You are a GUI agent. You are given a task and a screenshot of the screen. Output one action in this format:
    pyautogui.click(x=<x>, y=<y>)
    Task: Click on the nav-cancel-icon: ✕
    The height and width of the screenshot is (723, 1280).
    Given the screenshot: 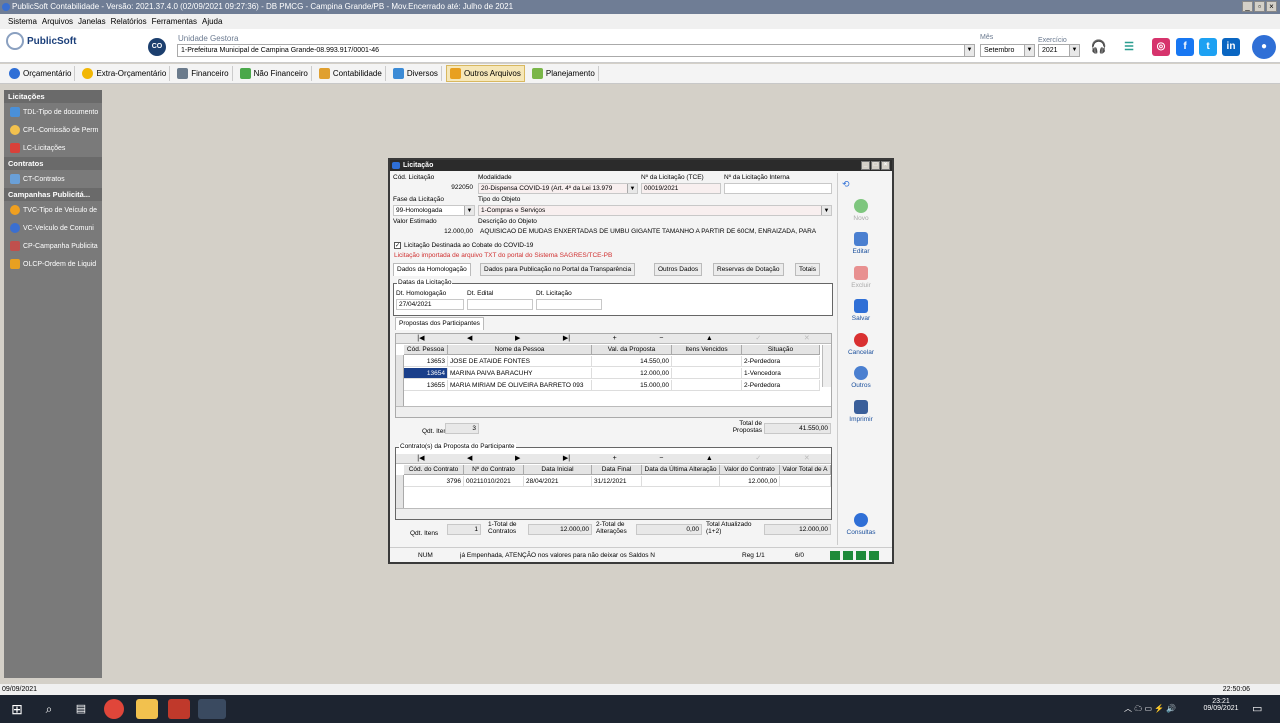 What is the action you would take?
    pyautogui.click(x=807, y=458)
    